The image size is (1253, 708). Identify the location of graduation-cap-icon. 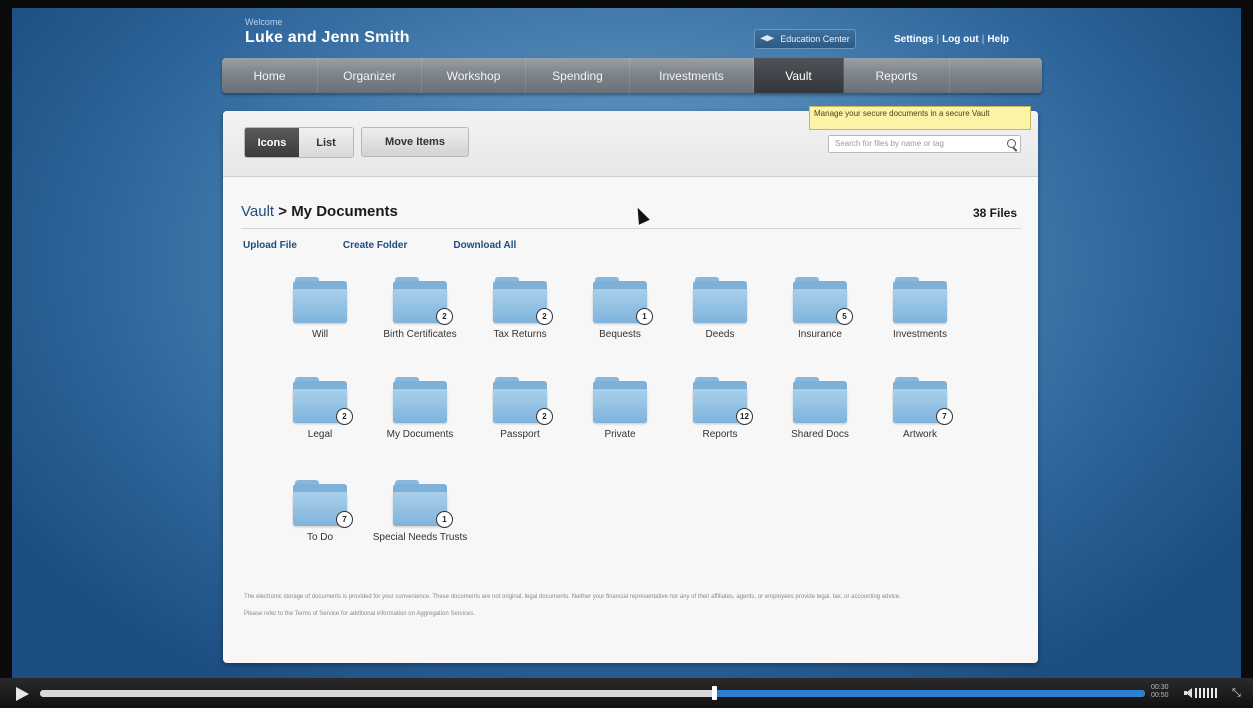
(767, 38).